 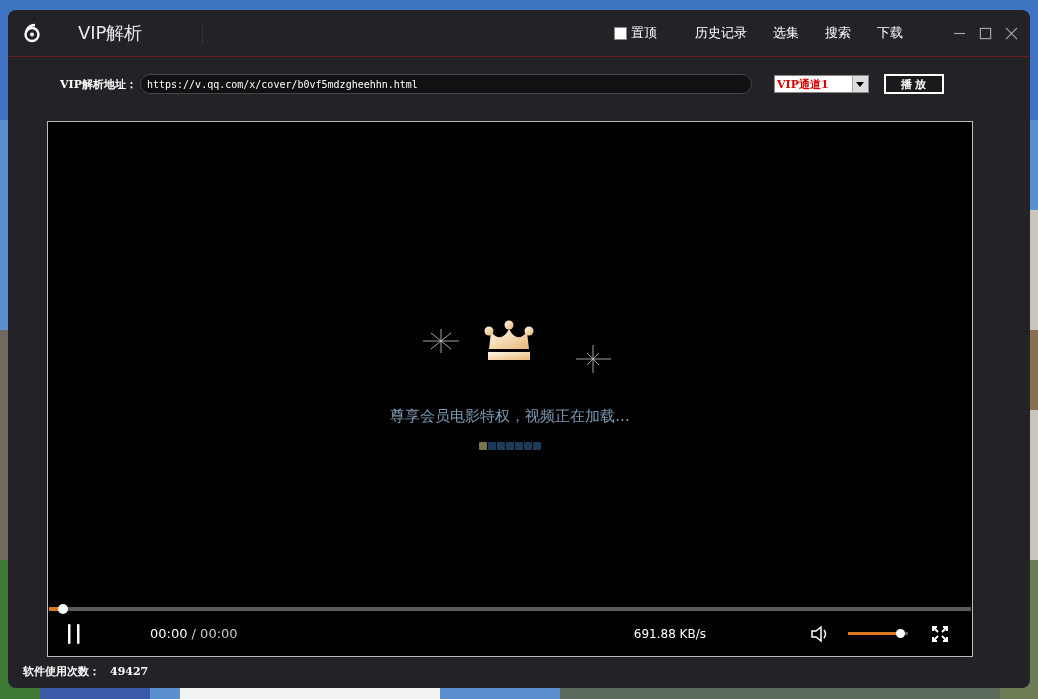 What do you see at coordinates (110, 33) in the screenshot?
I see `window-title: VIP解析` at bounding box center [110, 33].